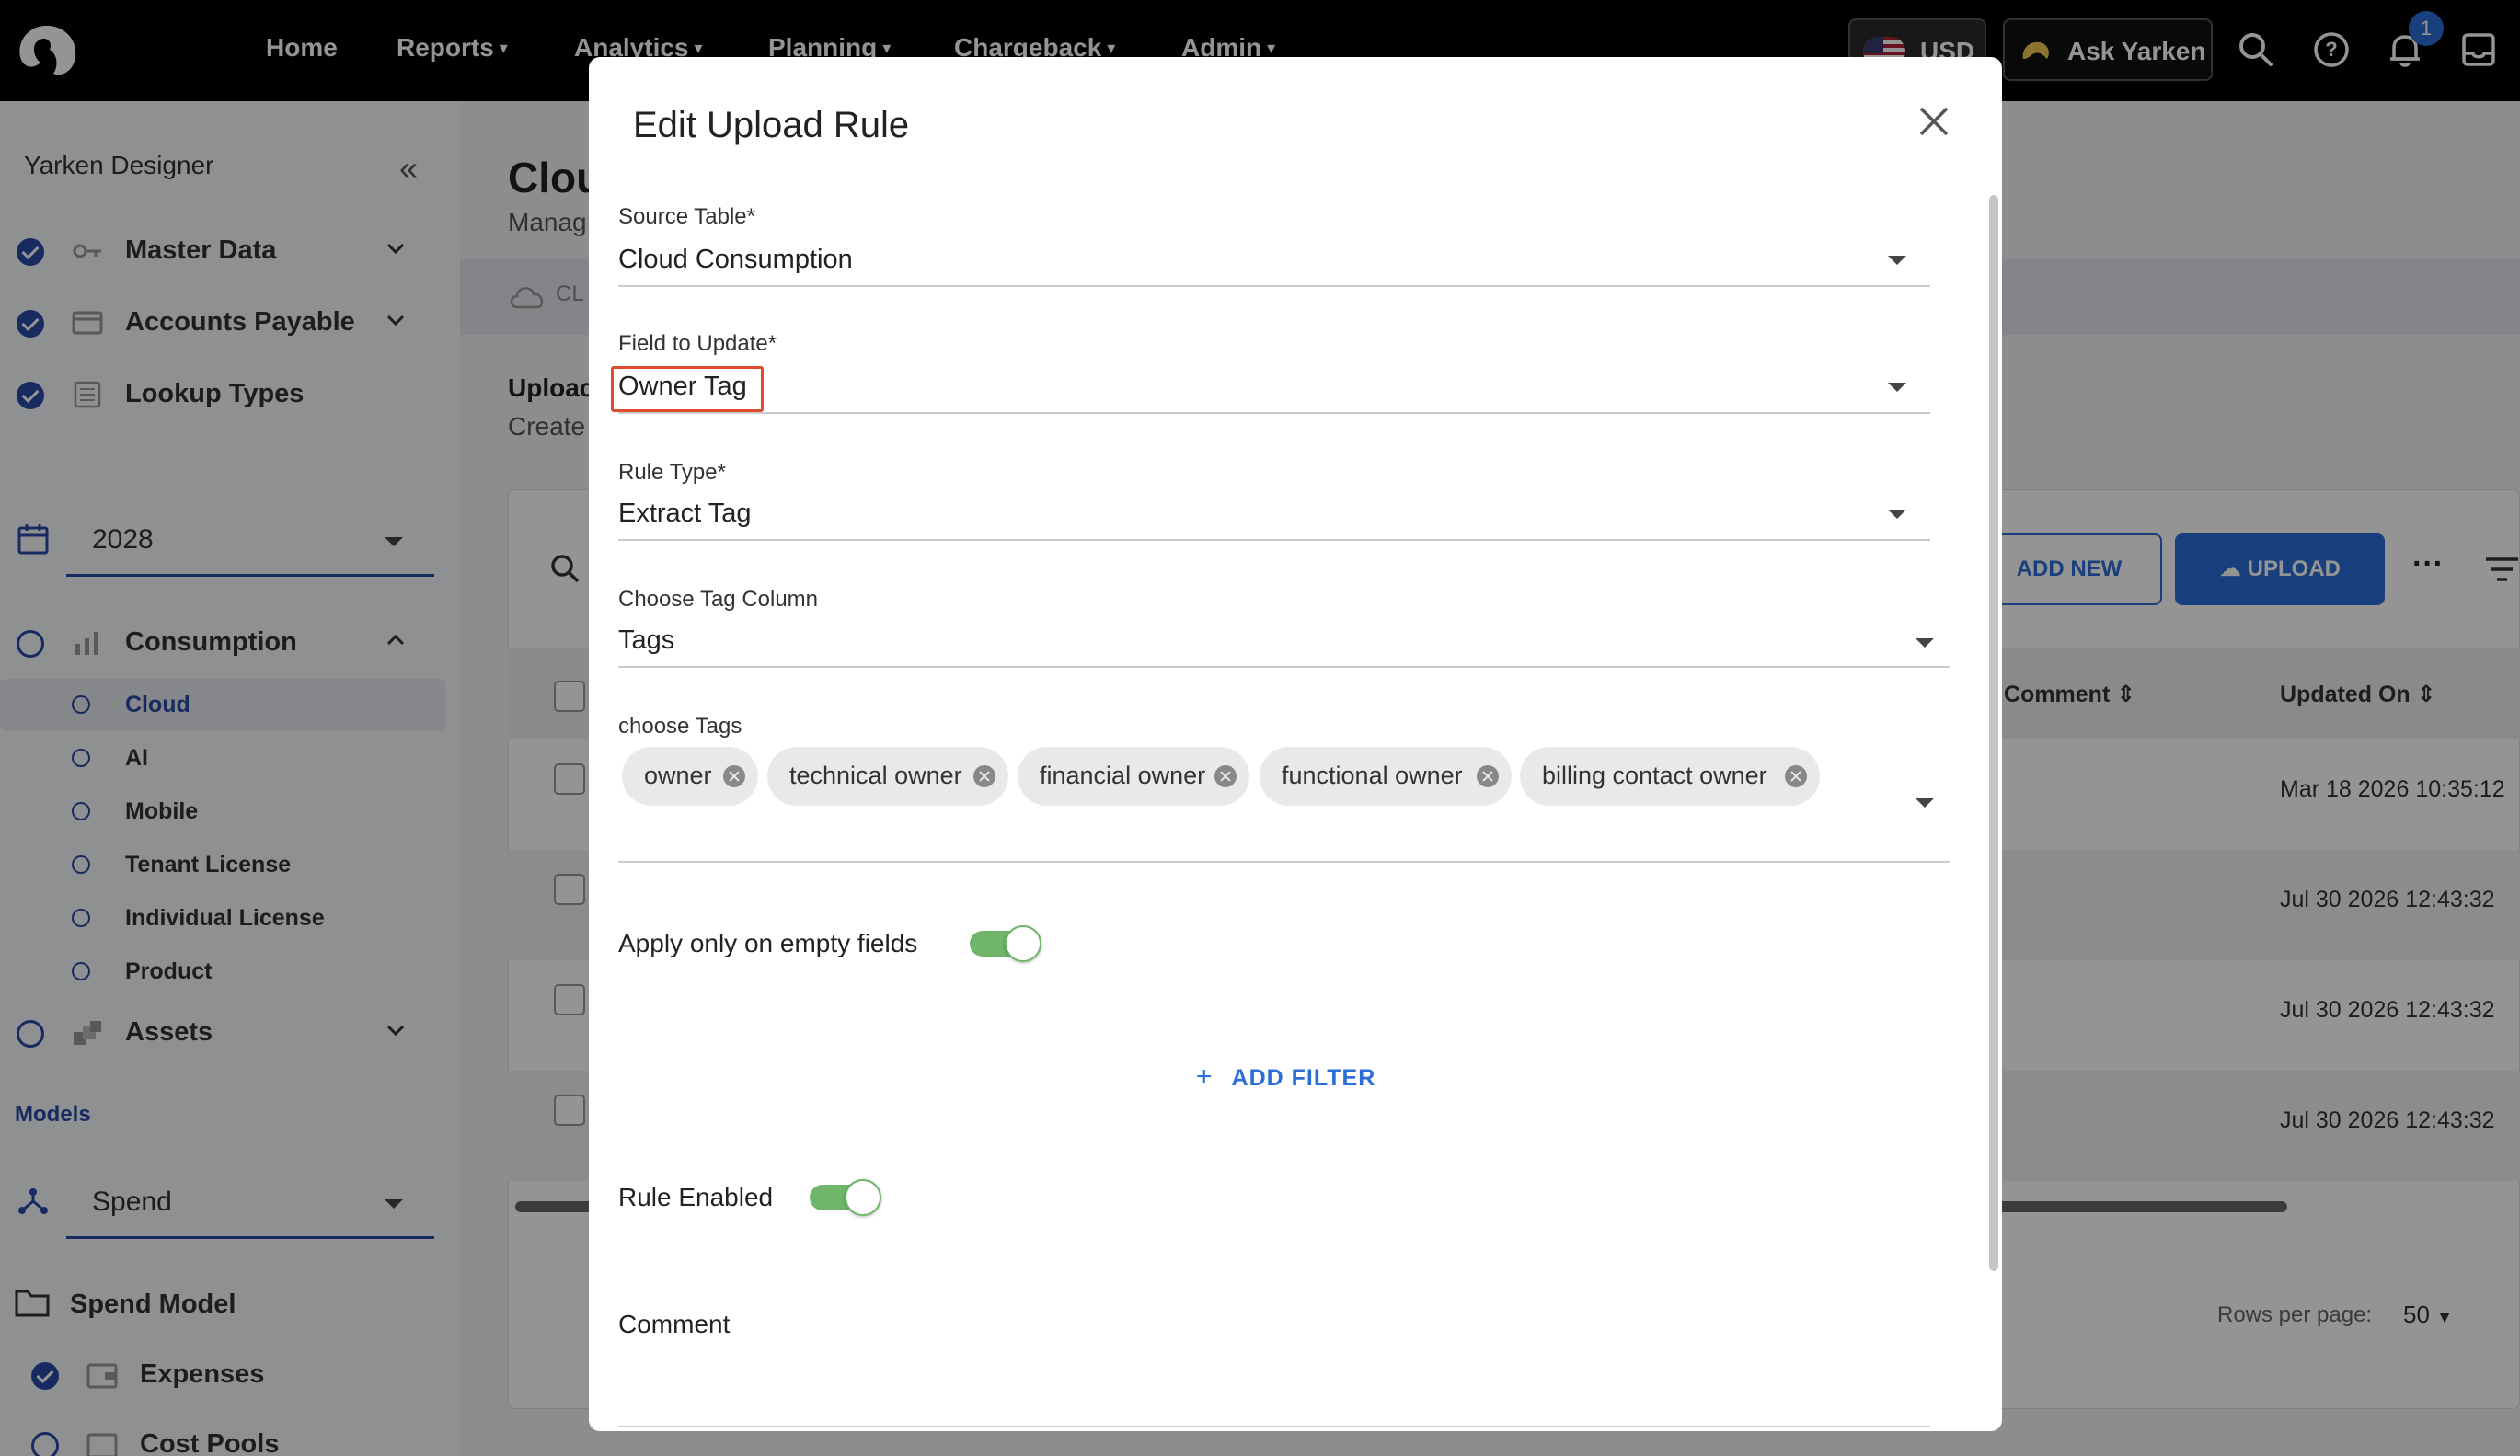 This screenshot has height=1456, width=2520. Describe the element at coordinates (768, 943) in the screenshot. I see `apply-empty-label: Apply only on empty fields` at that location.